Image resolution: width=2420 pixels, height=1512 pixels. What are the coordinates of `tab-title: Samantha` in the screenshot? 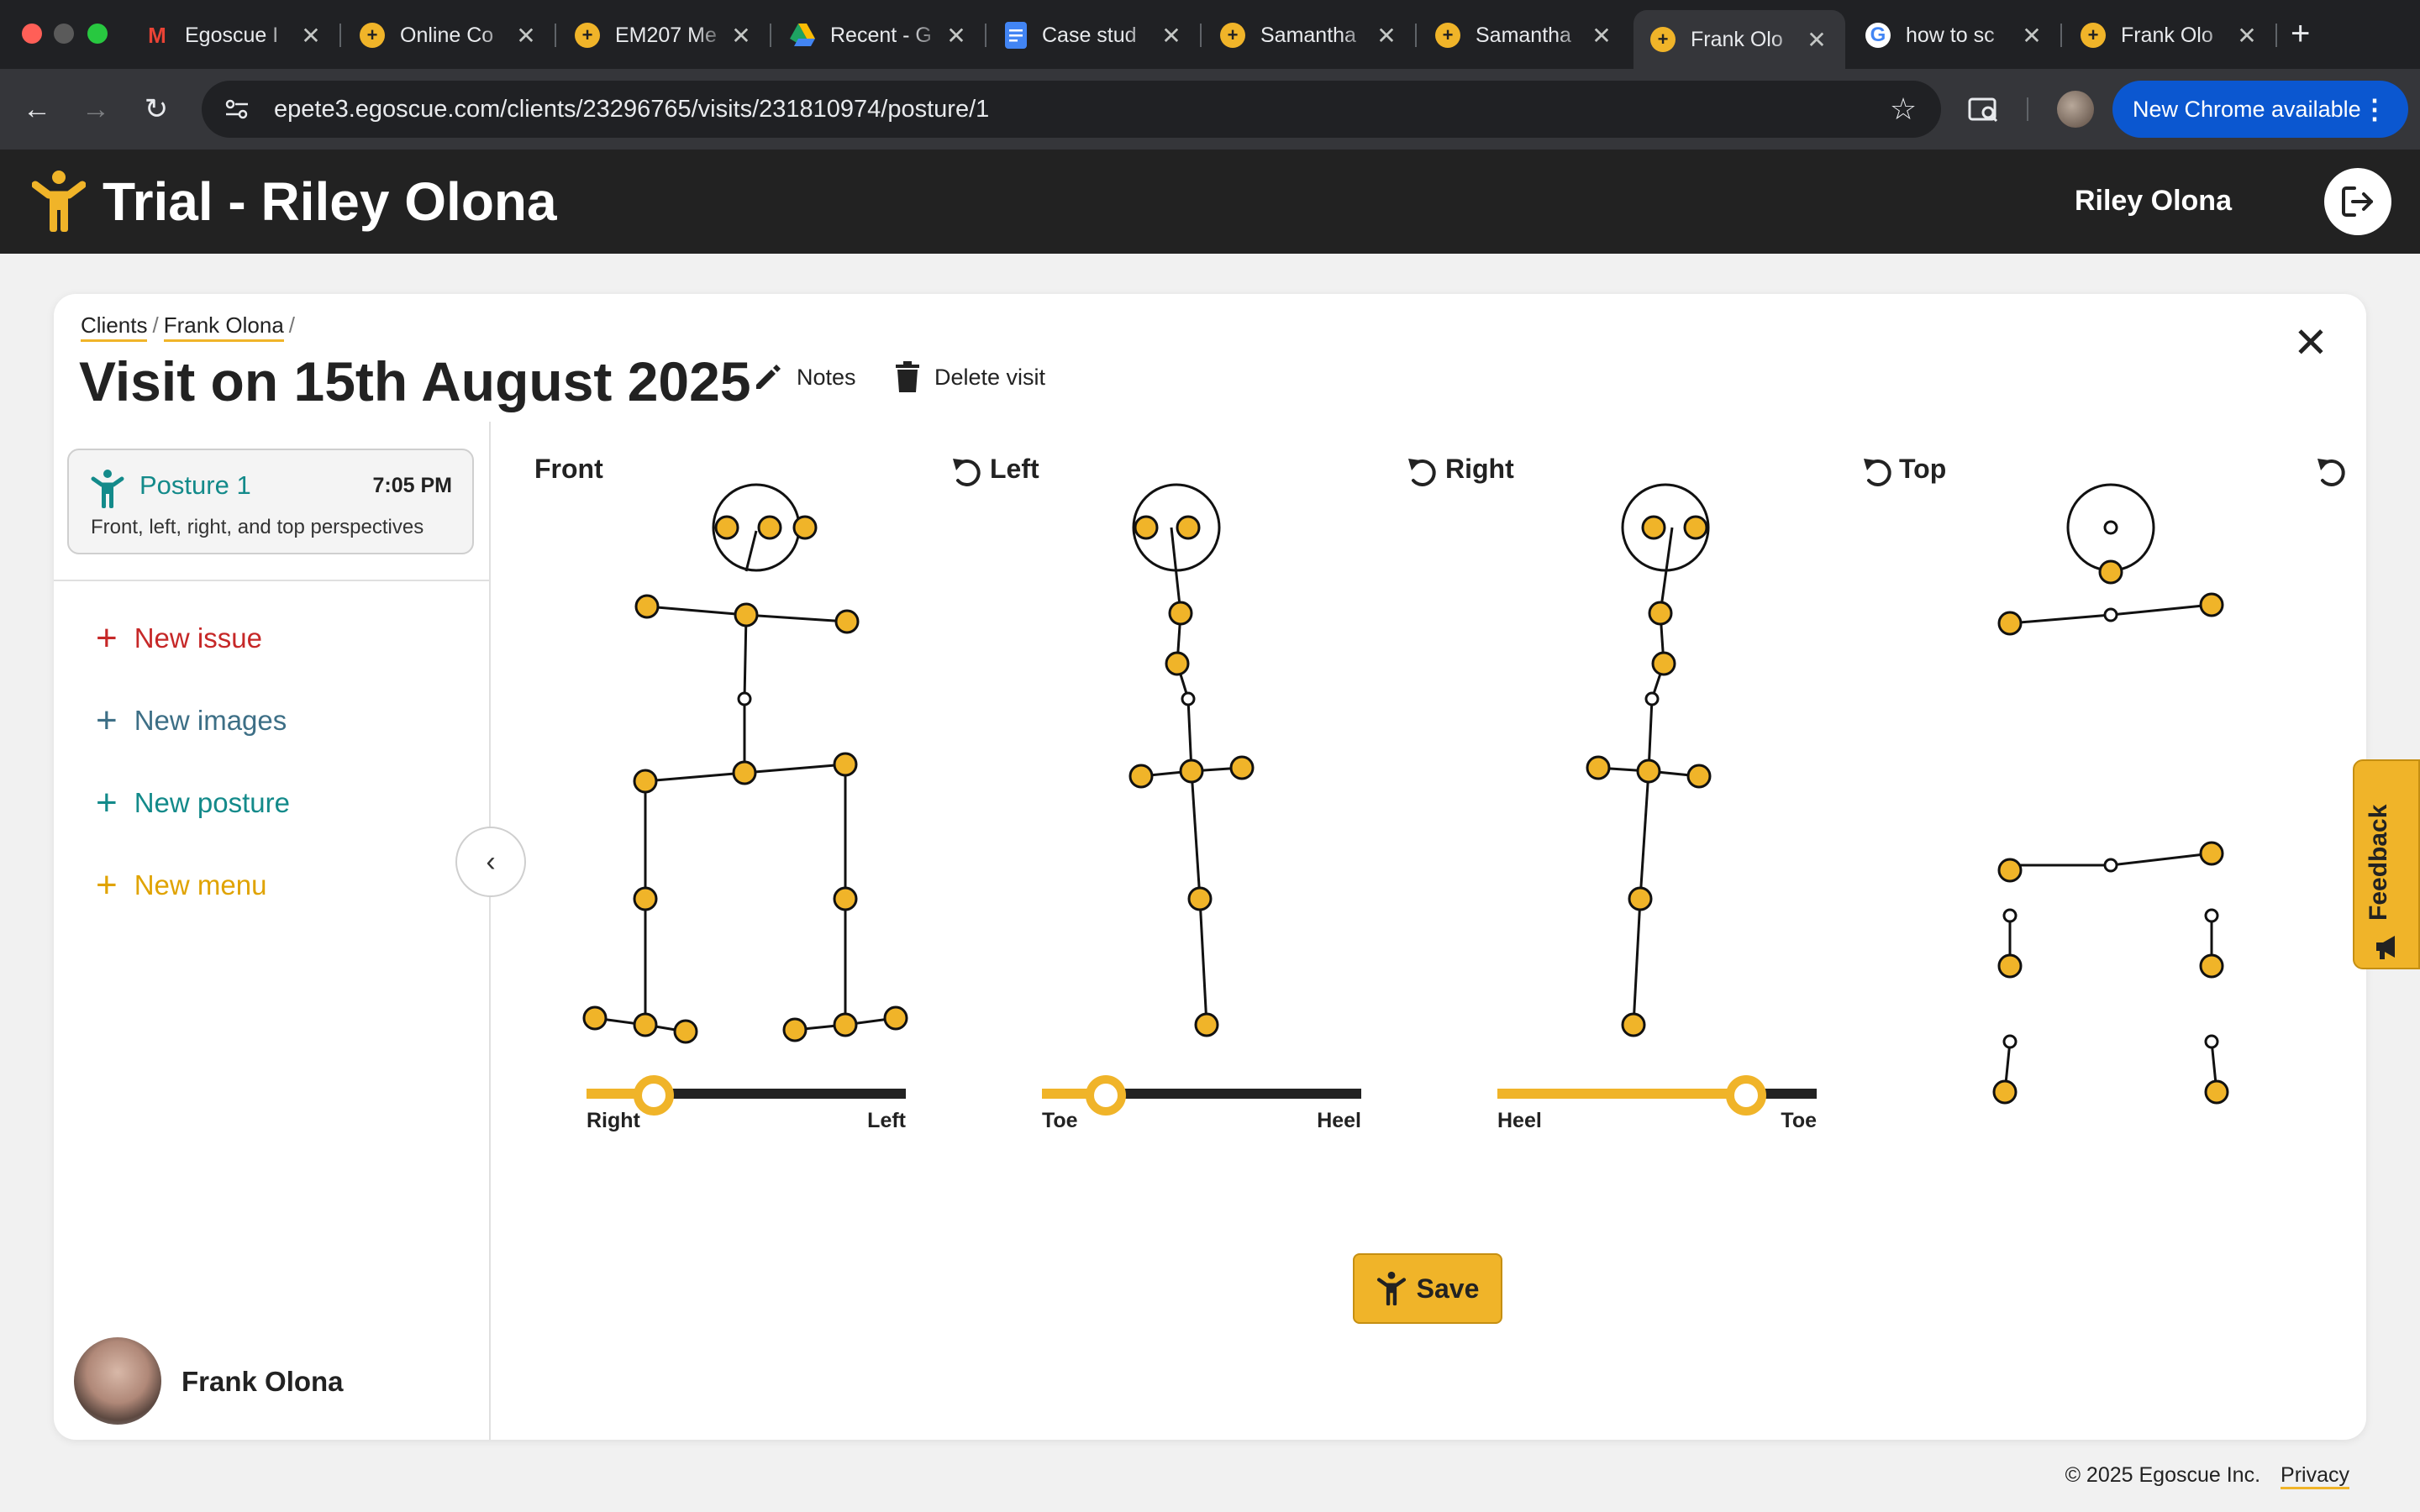 It's located at (1308, 35).